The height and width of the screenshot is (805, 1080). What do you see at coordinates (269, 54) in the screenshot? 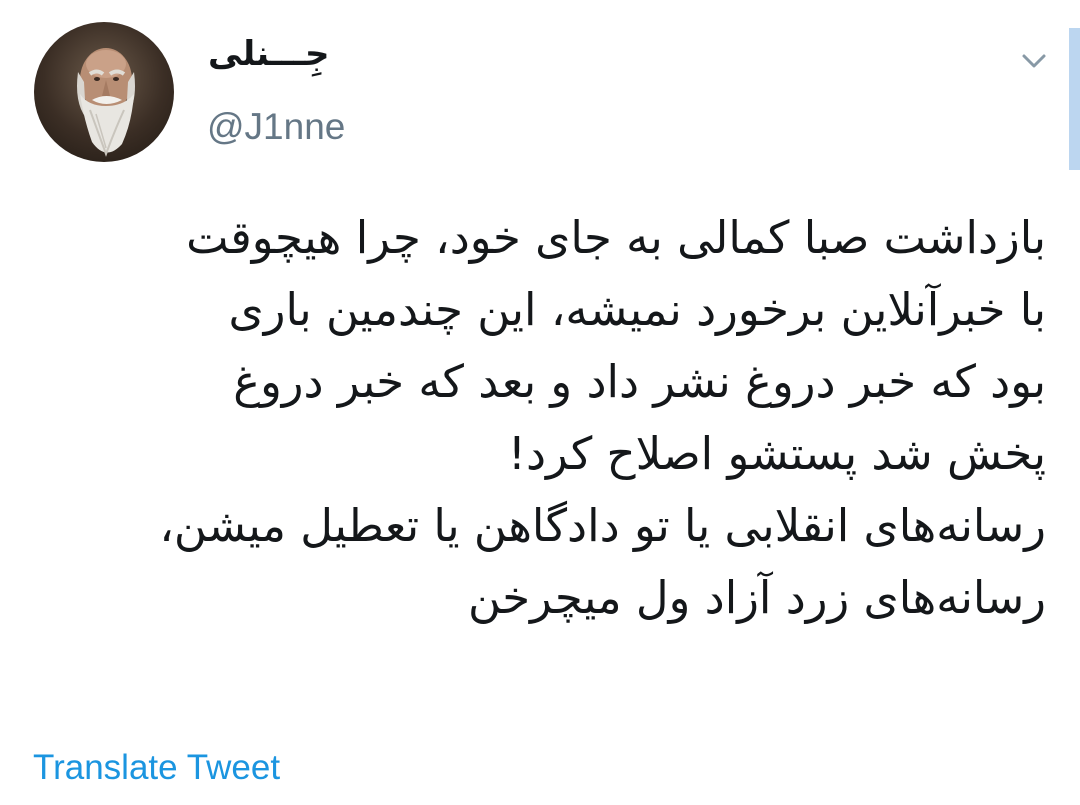
I see `author-display-name: جِـــنلی` at bounding box center [269, 54].